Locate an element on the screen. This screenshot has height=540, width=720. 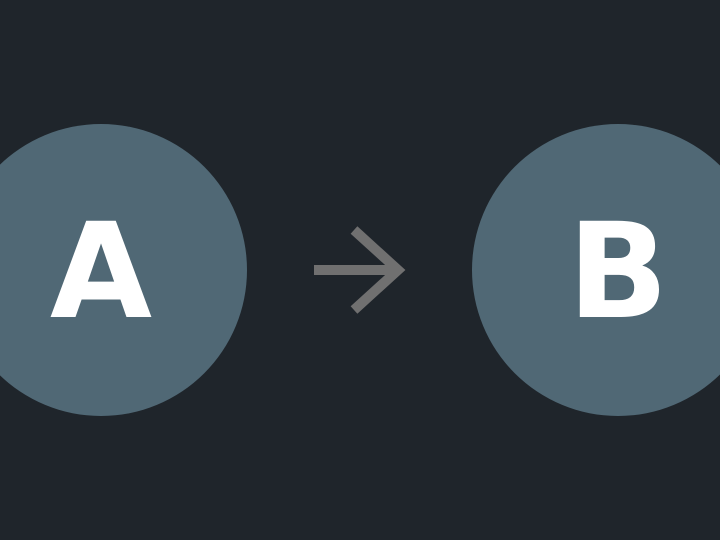
node-a-label: A is located at coordinates (101, 272).